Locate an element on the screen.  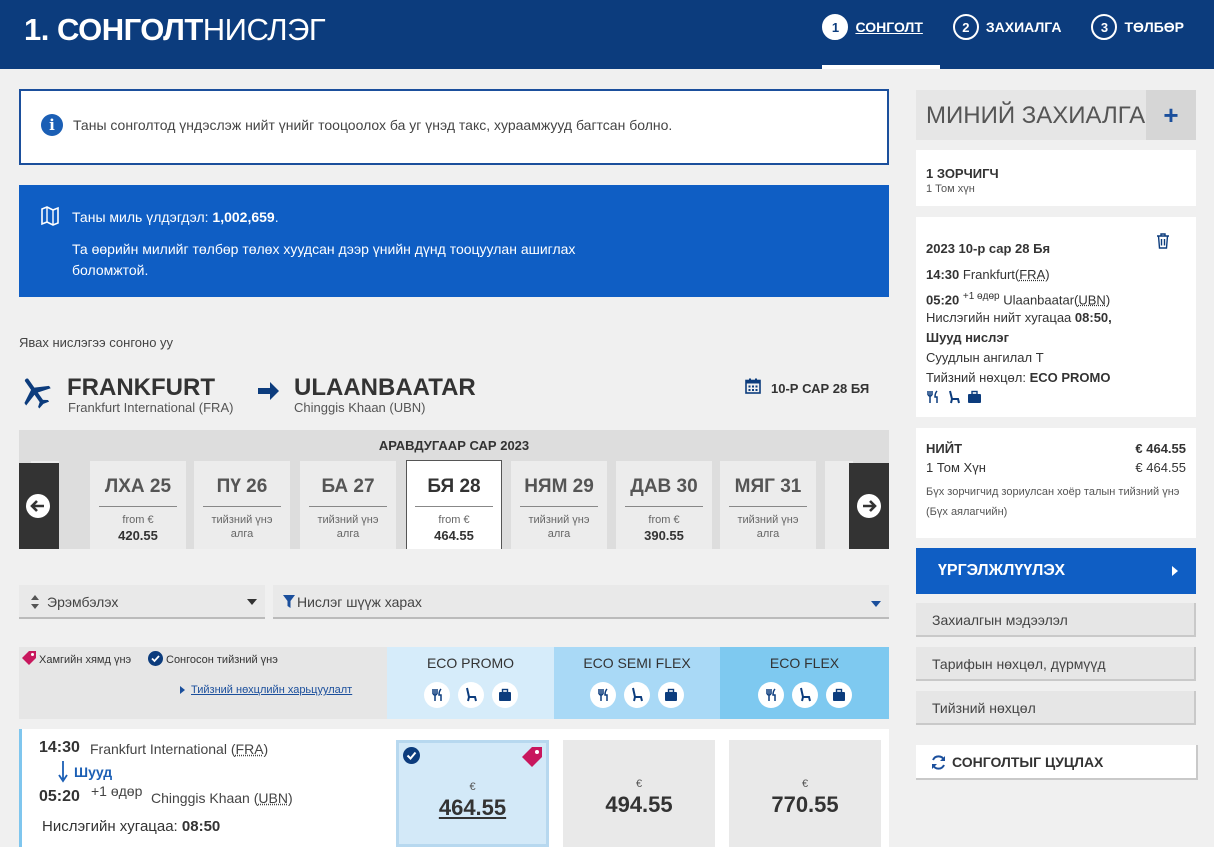
departure-place: Frankfurt International (FRA) is located at coordinates (179, 749).